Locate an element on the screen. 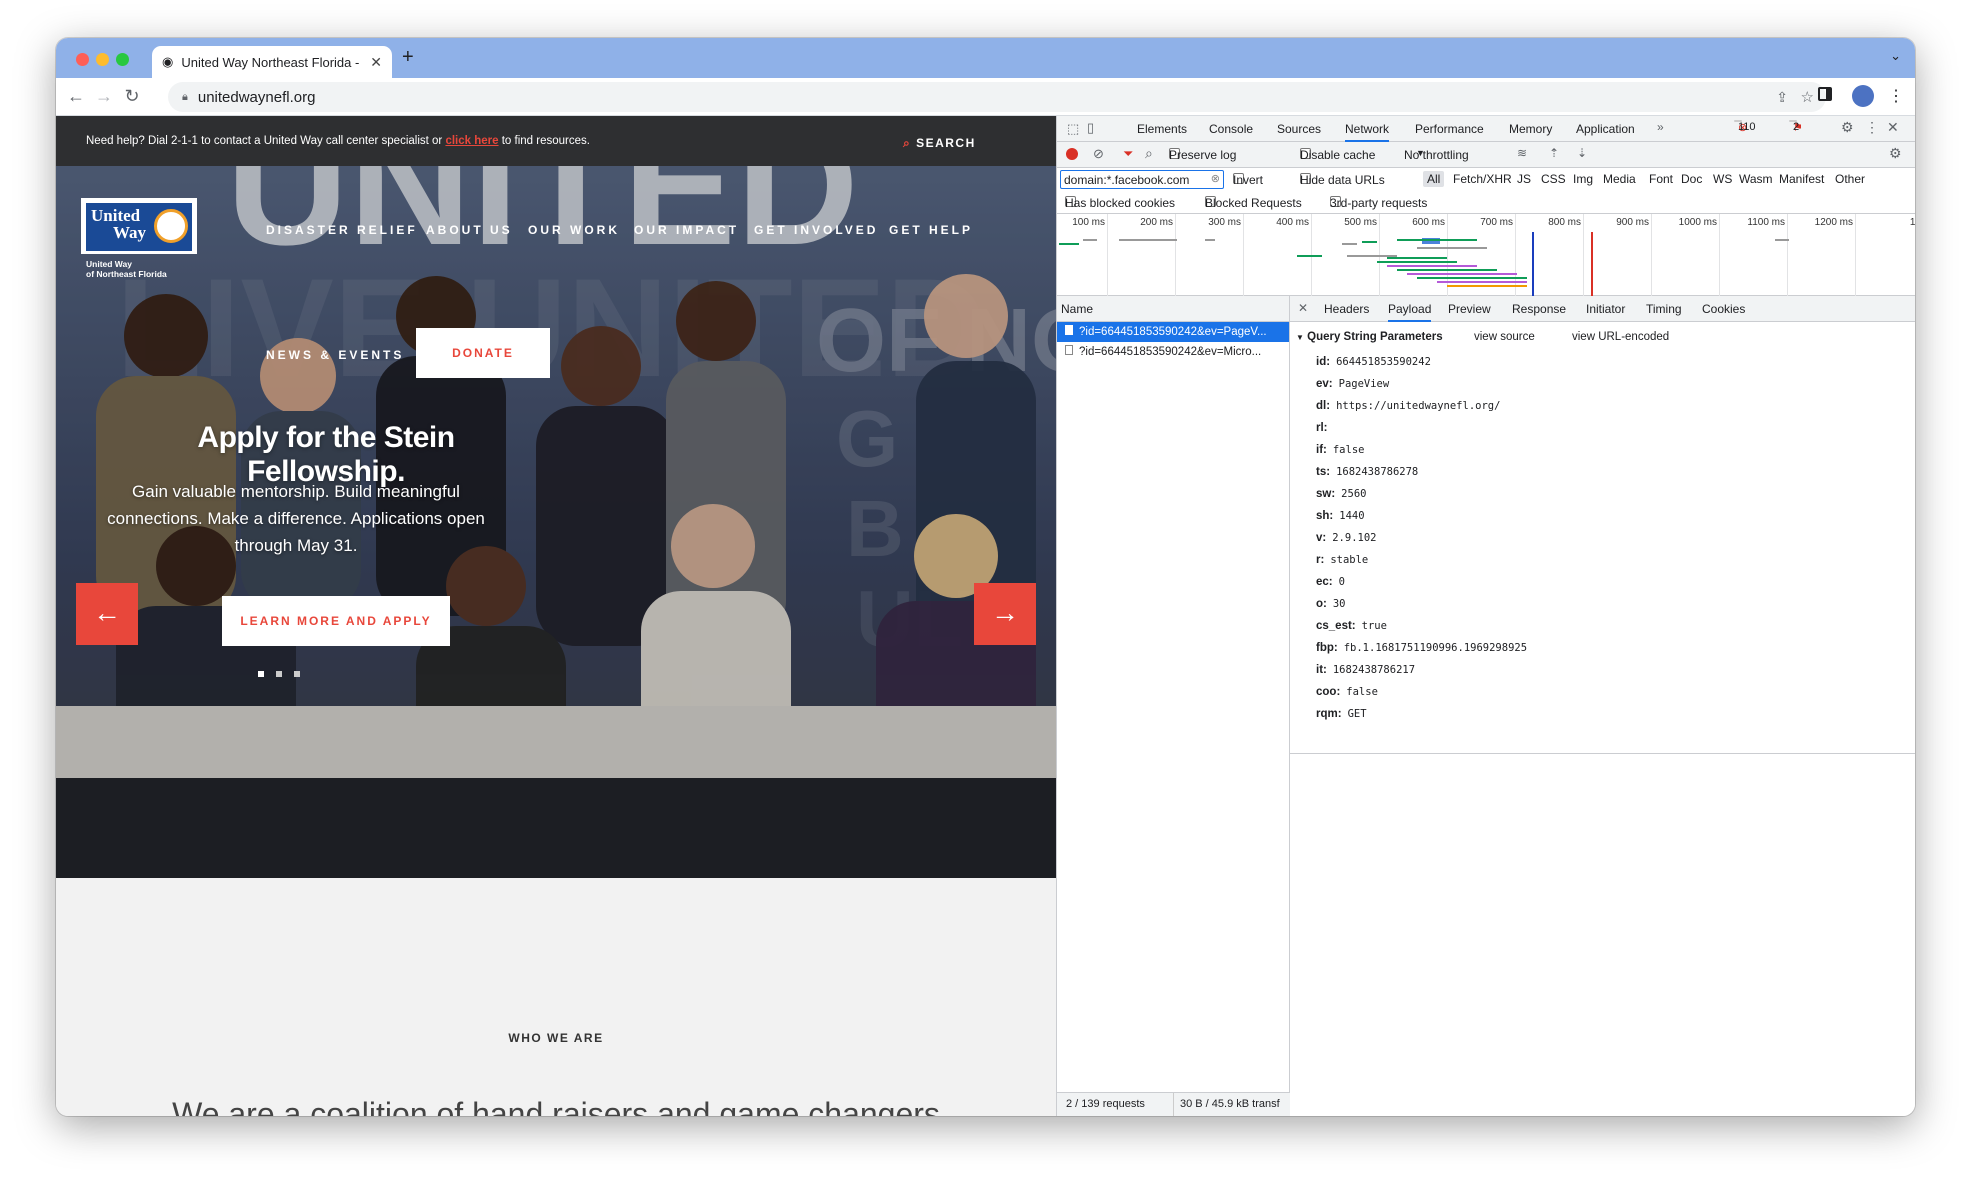 This screenshot has width=1971, height=1191. query-param-row: fbp: fb.1.1681751190996.1969298925 is located at coordinates (1421, 648).